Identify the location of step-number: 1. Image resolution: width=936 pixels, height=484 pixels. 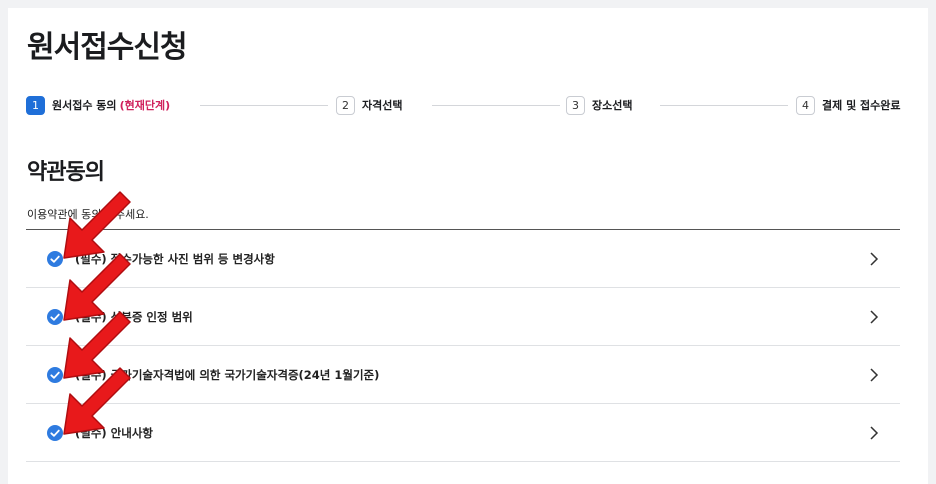
(35, 105).